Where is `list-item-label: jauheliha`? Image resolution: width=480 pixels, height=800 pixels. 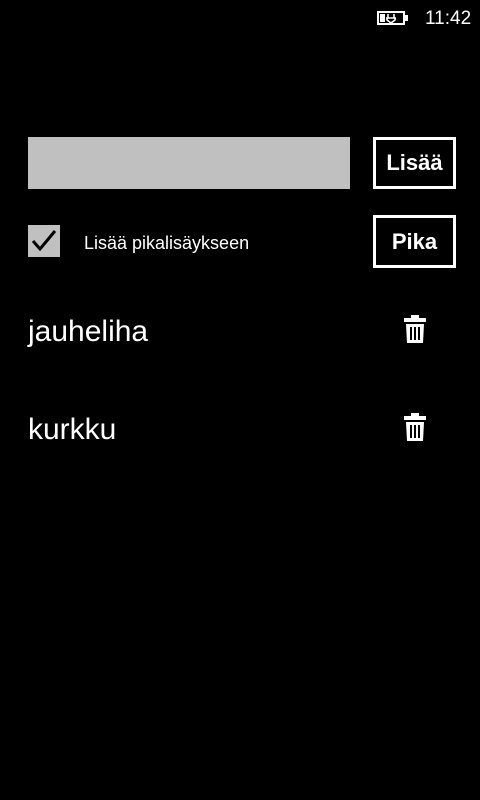
list-item-label: jauheliha is located at coordinates (88, 331).